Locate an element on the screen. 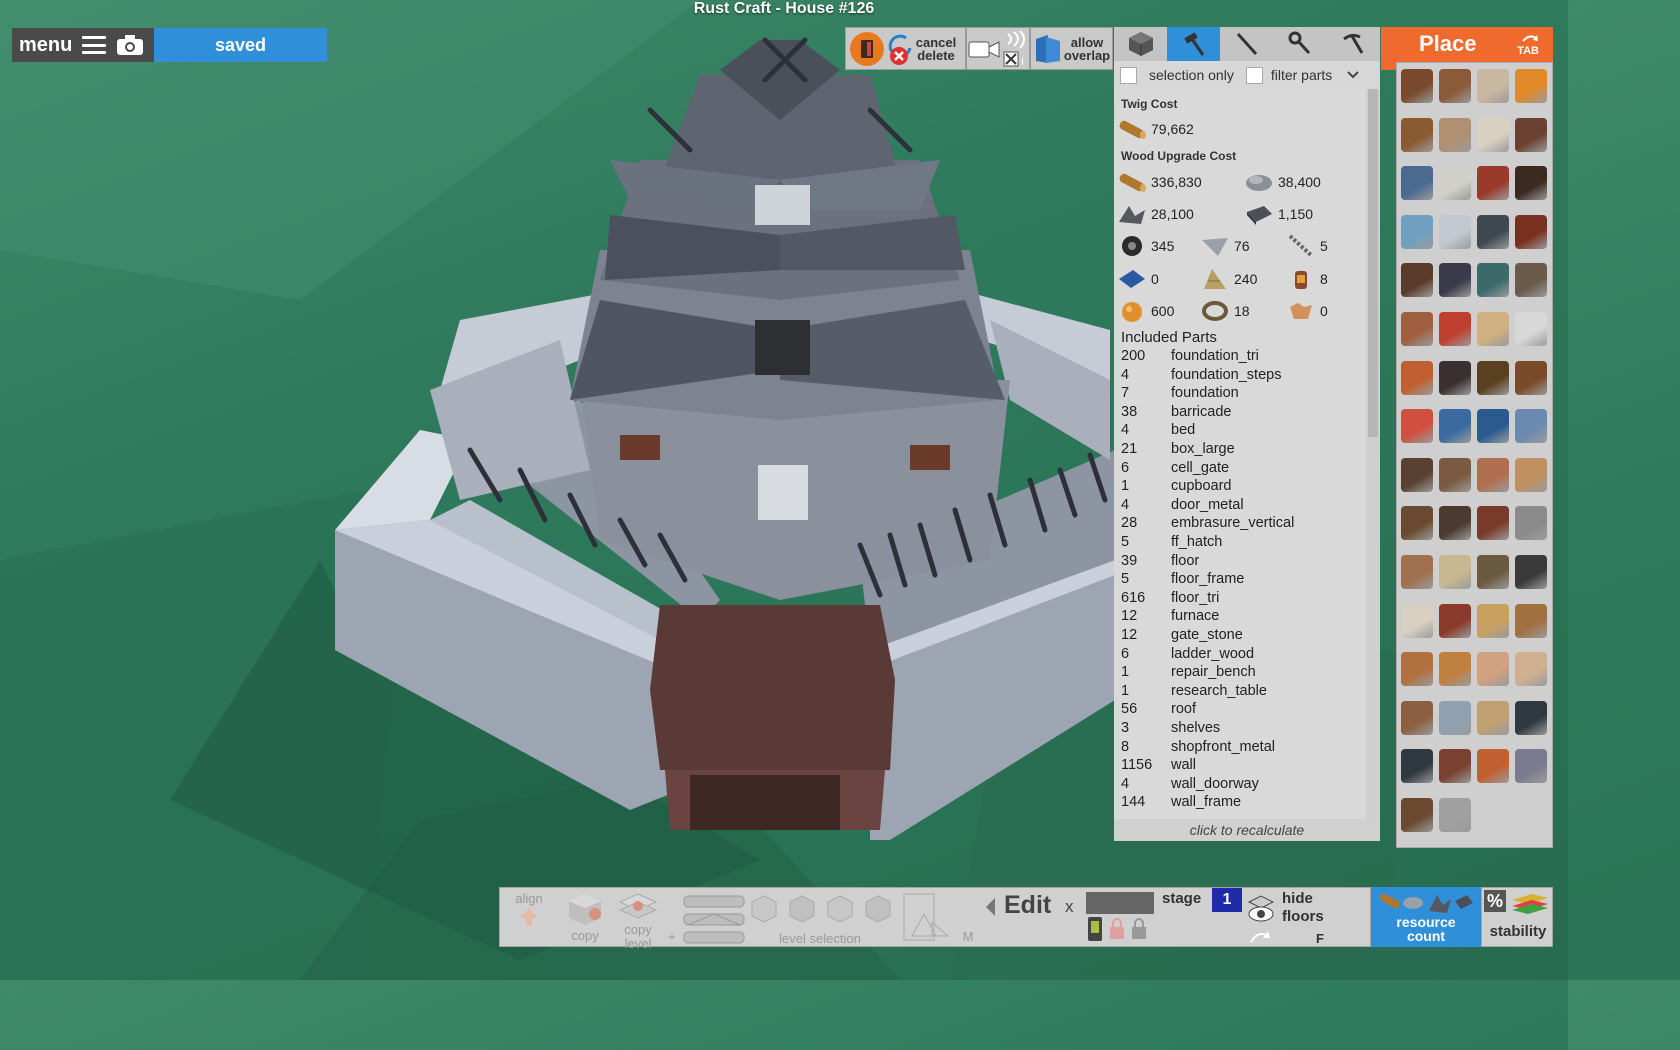  level-cube-4-icon is located at coordinates (878, 909).